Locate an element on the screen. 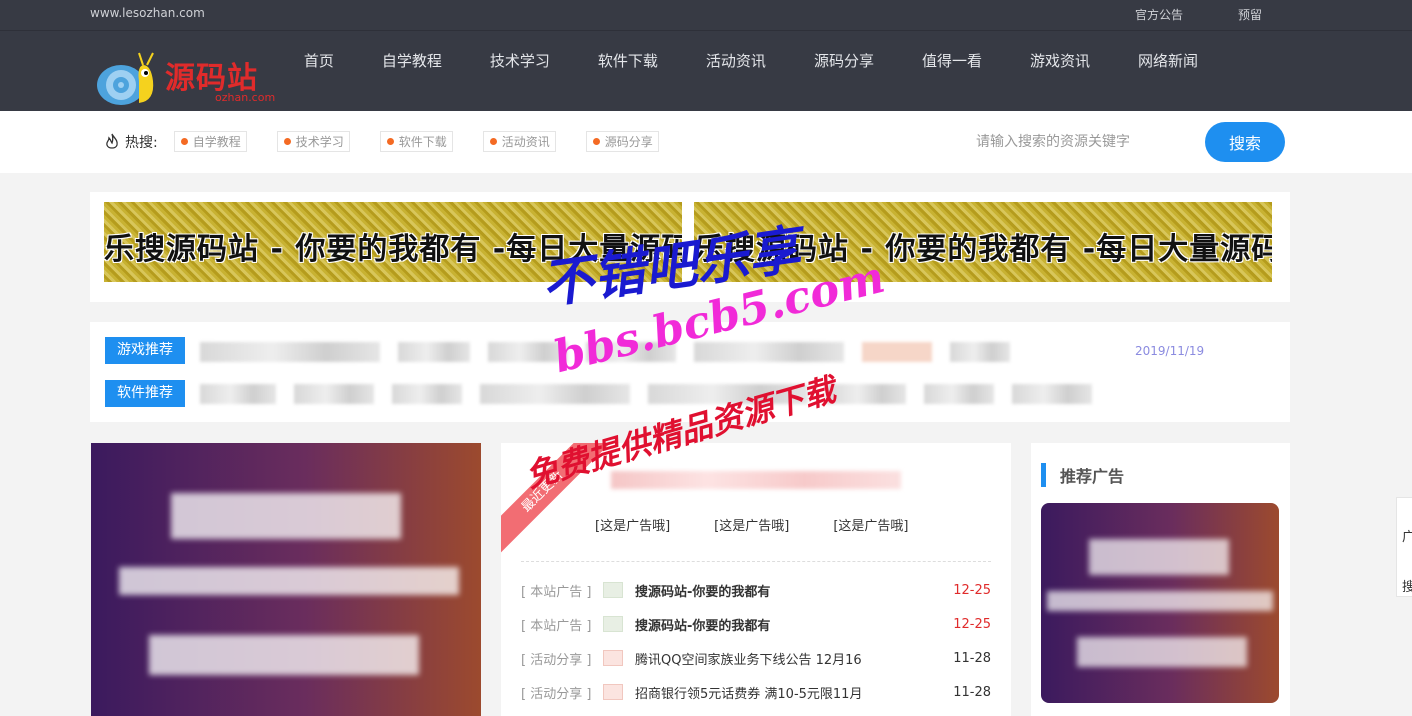  game-recommend-list is located at coordinates (605, 352).